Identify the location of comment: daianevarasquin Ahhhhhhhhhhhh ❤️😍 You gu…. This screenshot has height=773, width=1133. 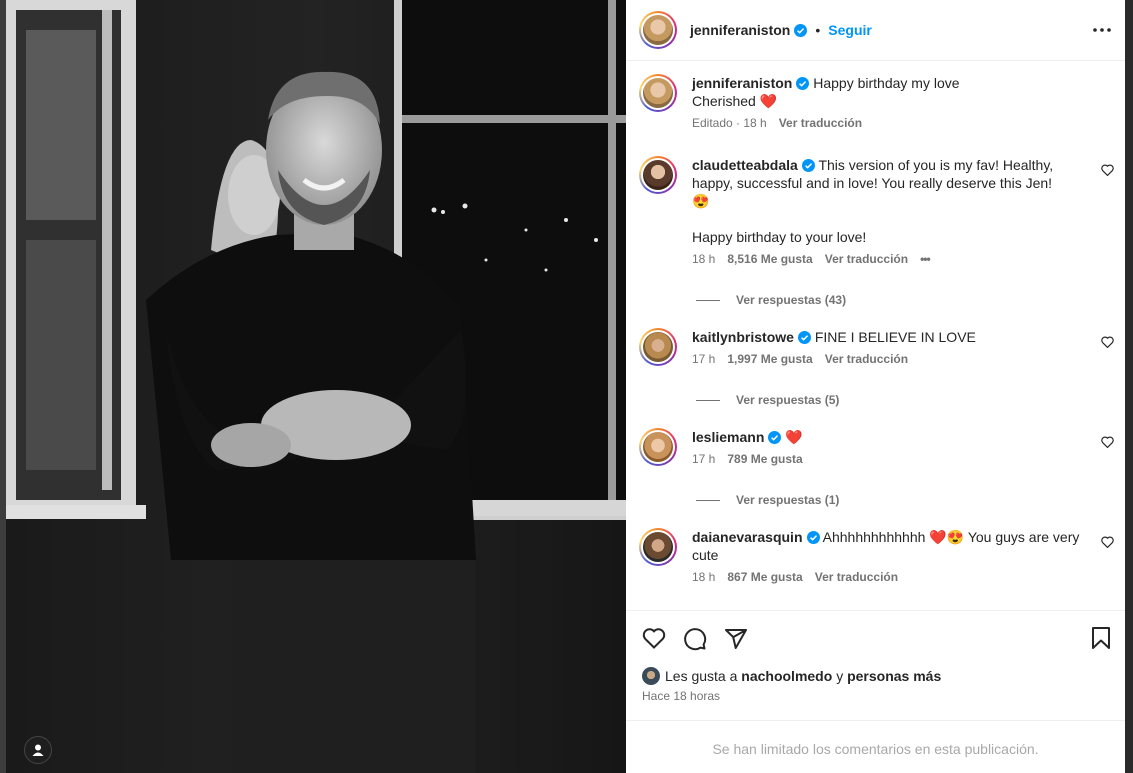
(876, 556).